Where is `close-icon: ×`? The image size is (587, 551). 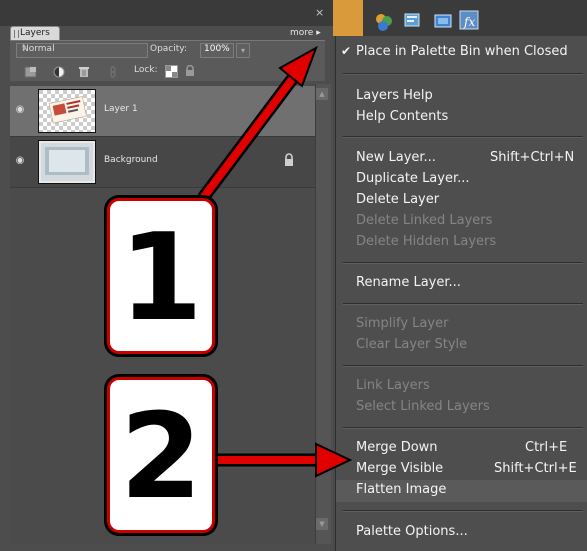
close-icon: × is located at coordinates (319, 12).